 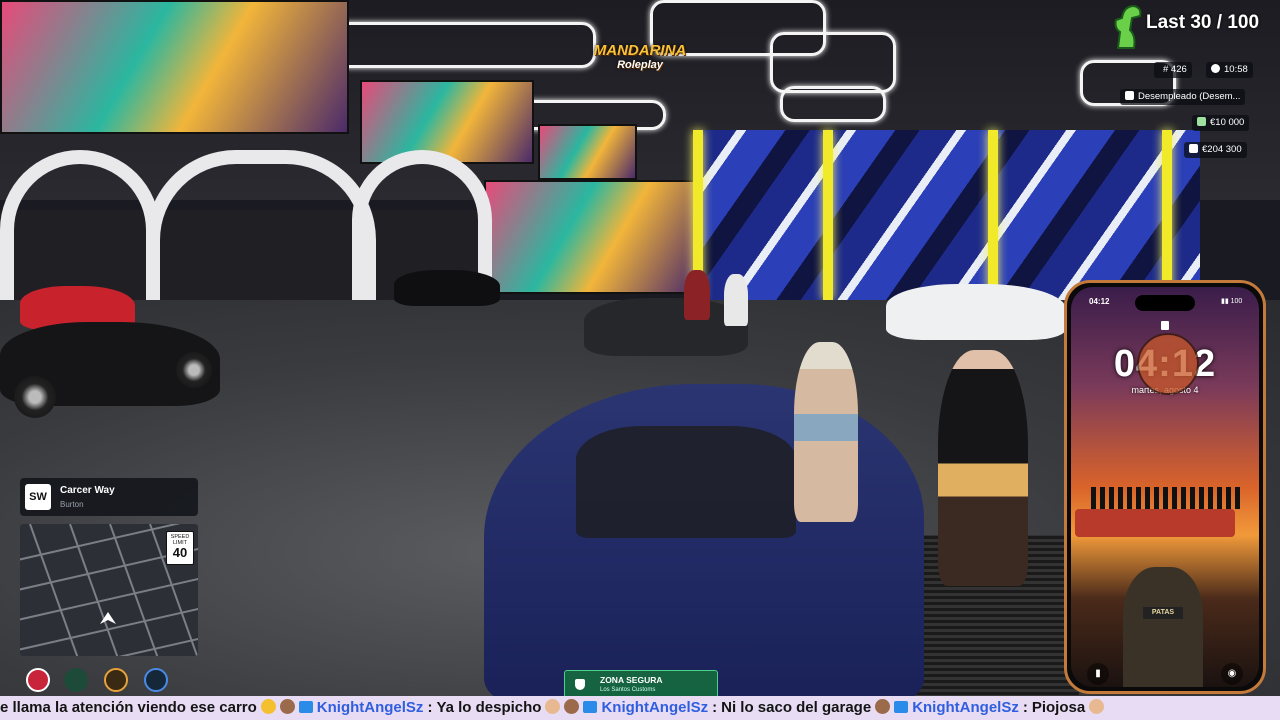 I want to click on wallpaper-bus, so click(x=1155, y=523).